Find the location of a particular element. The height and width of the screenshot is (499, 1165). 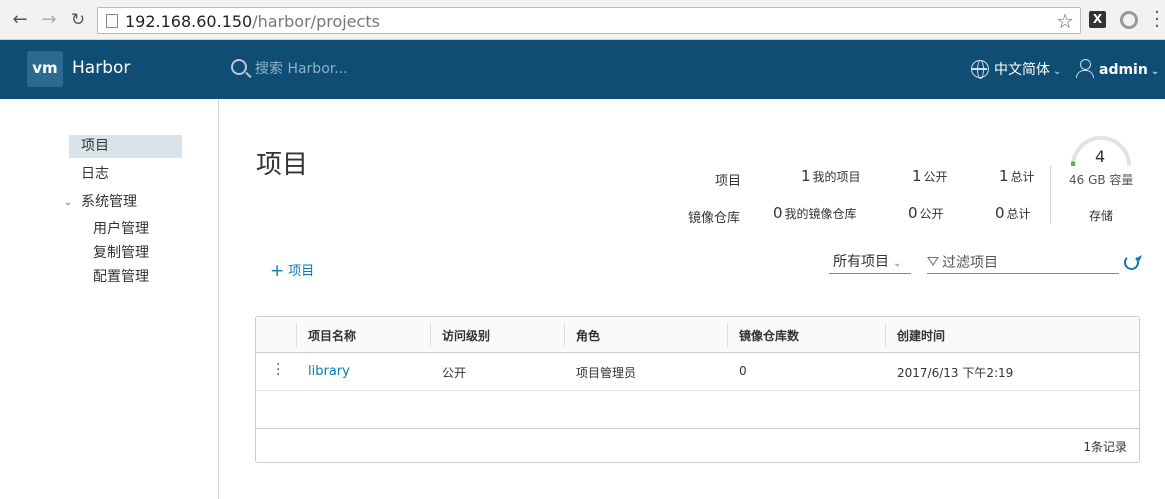

vmware-logo: vm is located at coordinates (45, 69).